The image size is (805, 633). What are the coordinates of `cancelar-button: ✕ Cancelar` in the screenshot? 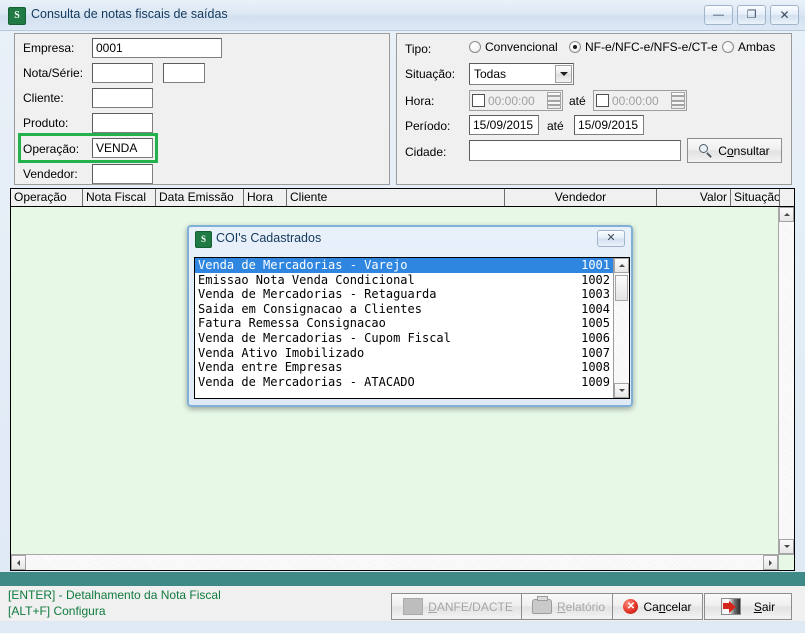 It's located at (657, 606).